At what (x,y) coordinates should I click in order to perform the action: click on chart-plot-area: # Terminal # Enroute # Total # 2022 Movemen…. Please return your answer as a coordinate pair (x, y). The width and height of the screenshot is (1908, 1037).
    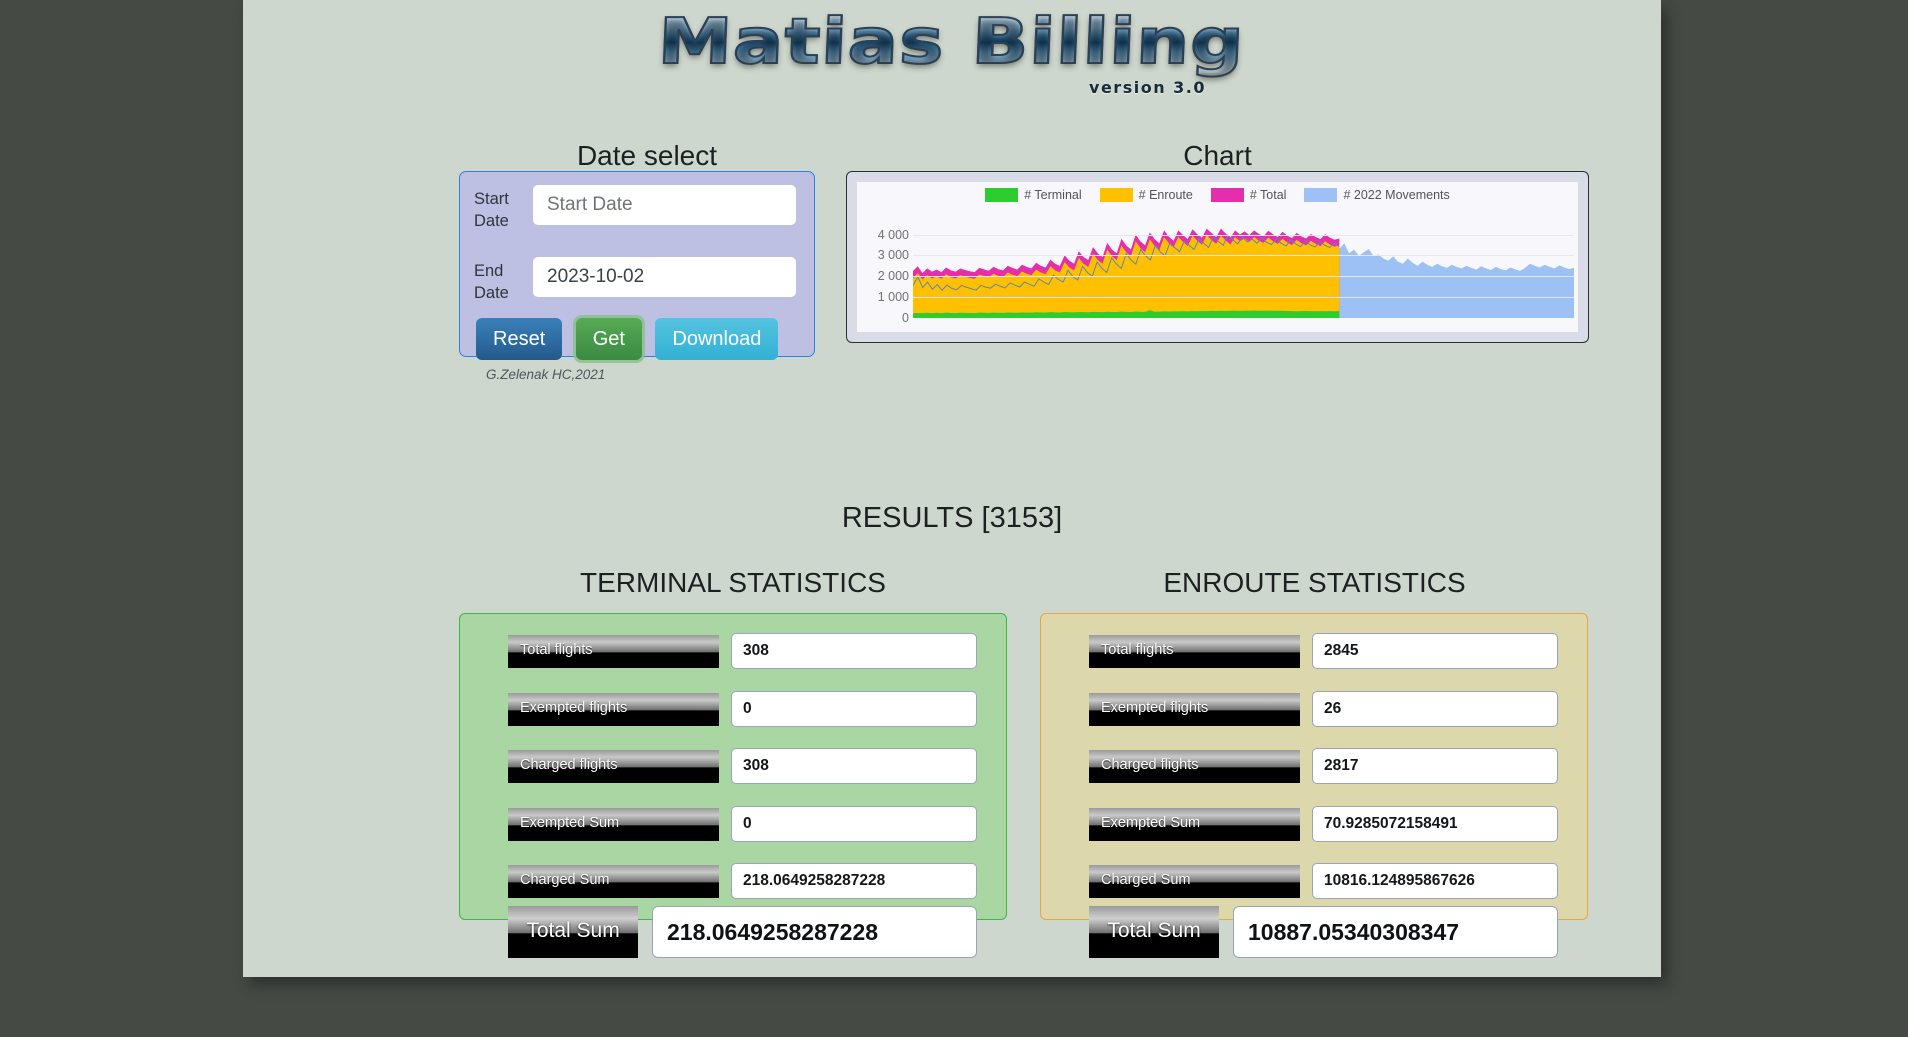
    Looking at the image, I should click on (1217, 257).